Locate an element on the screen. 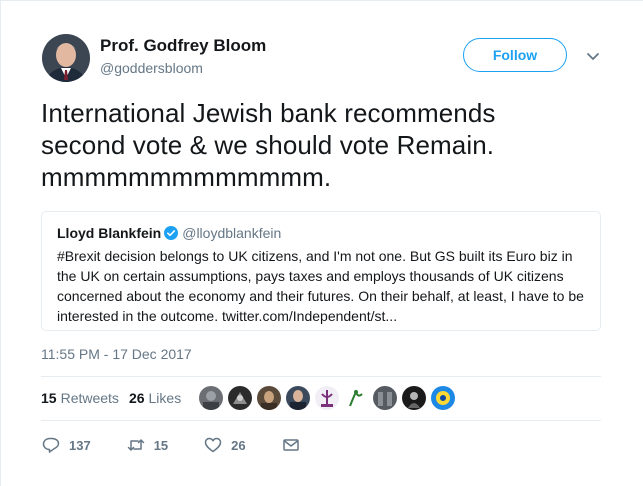 The width and height of the screenshot is (643, 486). tweet-stats: 15 Retweets 26 Likes is located at coordinates (111, 398).